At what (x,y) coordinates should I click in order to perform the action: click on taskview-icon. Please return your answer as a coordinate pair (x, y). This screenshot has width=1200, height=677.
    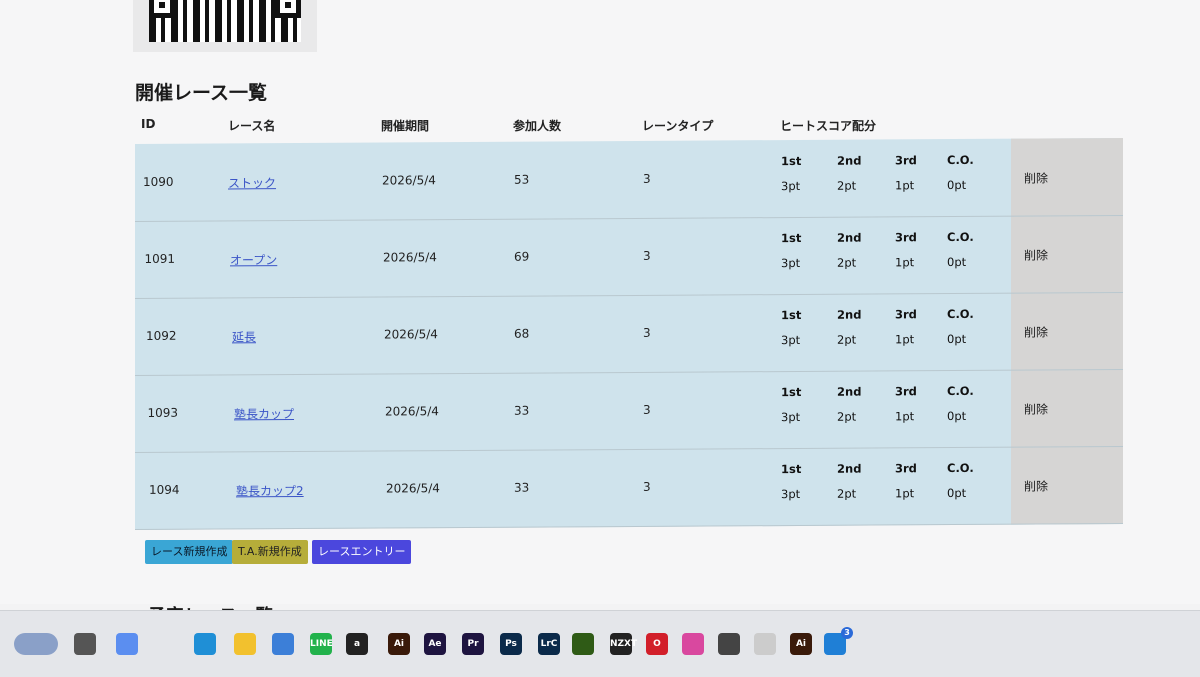
    Looking at the image, I should click on (85, 644).